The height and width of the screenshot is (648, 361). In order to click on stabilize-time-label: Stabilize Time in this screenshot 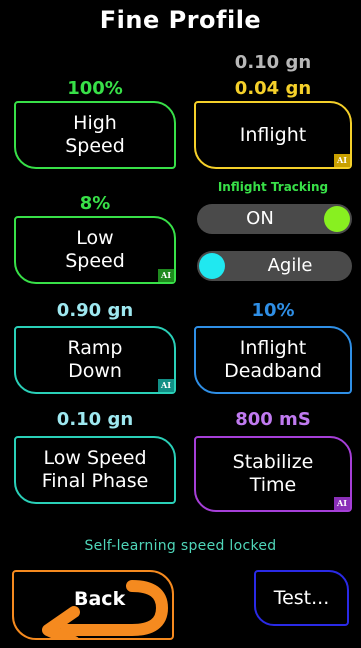, I will do `click(273, 473)`.